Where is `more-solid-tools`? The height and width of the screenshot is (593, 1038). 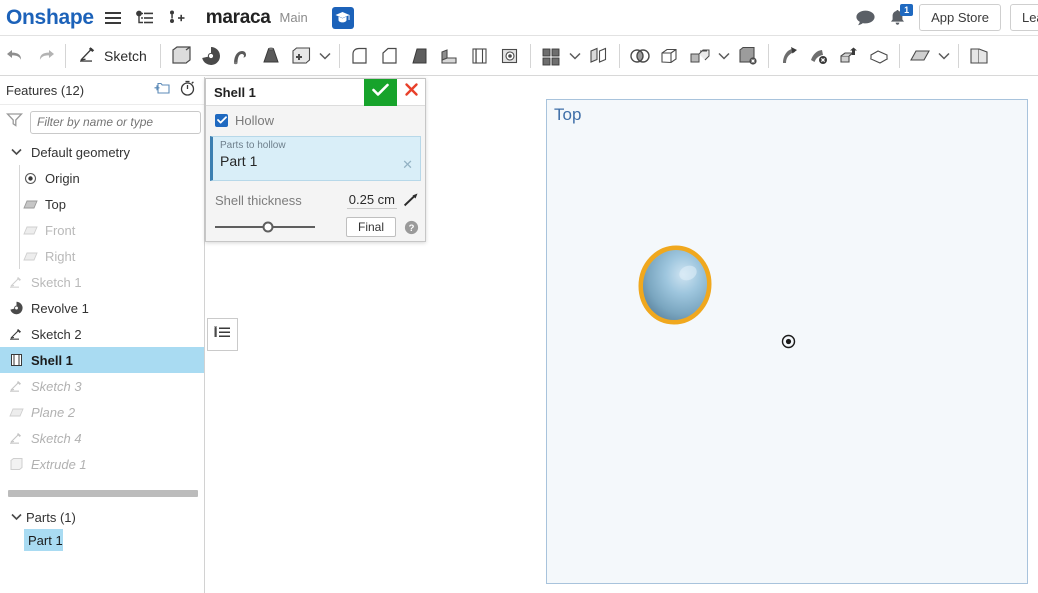 more-solid-tools is located at coordinates (301, 56).